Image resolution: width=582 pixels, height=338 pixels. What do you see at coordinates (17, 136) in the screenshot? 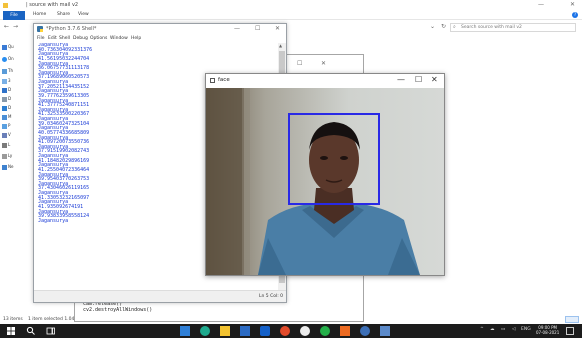
I see `nav-item-videos: V` at bounding box center [17, 136].